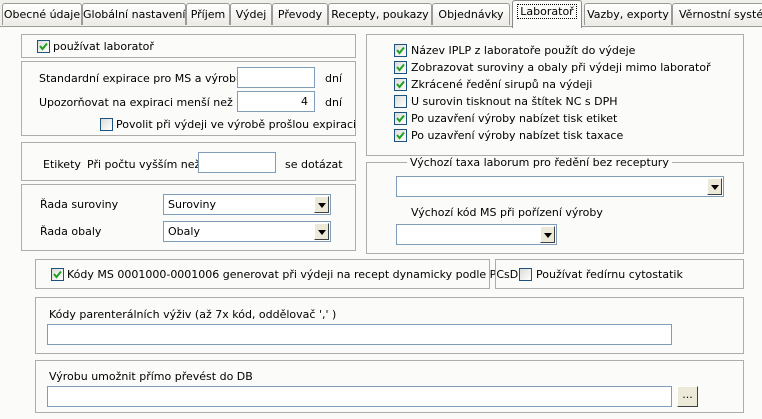 Image resolution: width=762 pixels, height=419 pixels. Describe the element at coordinates (144, 164) in the screenshot. I see `labels-count-label: Při počtu vyšším než` at that location.